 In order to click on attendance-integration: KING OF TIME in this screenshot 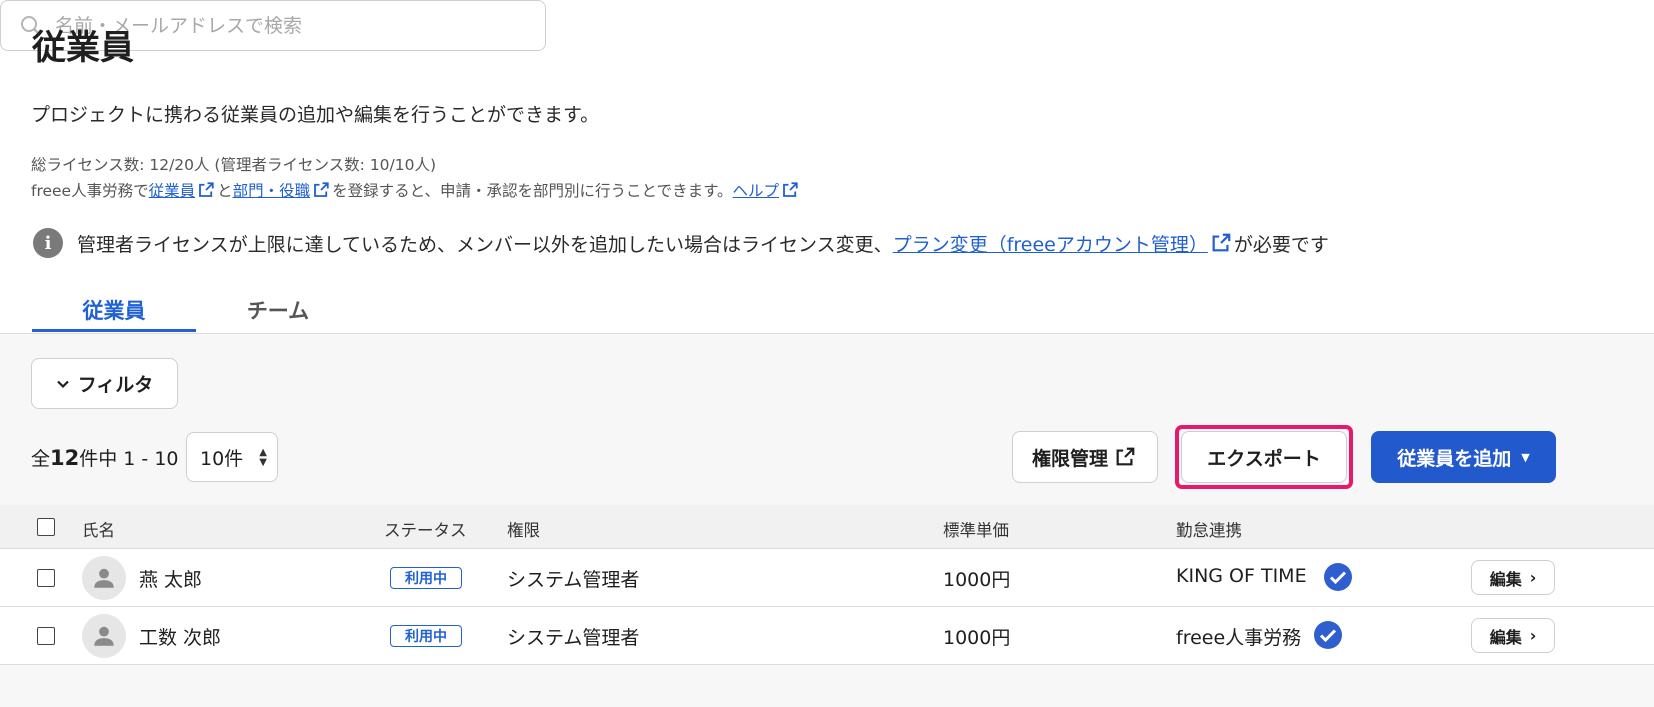, I will do `click(1241, 576)`.